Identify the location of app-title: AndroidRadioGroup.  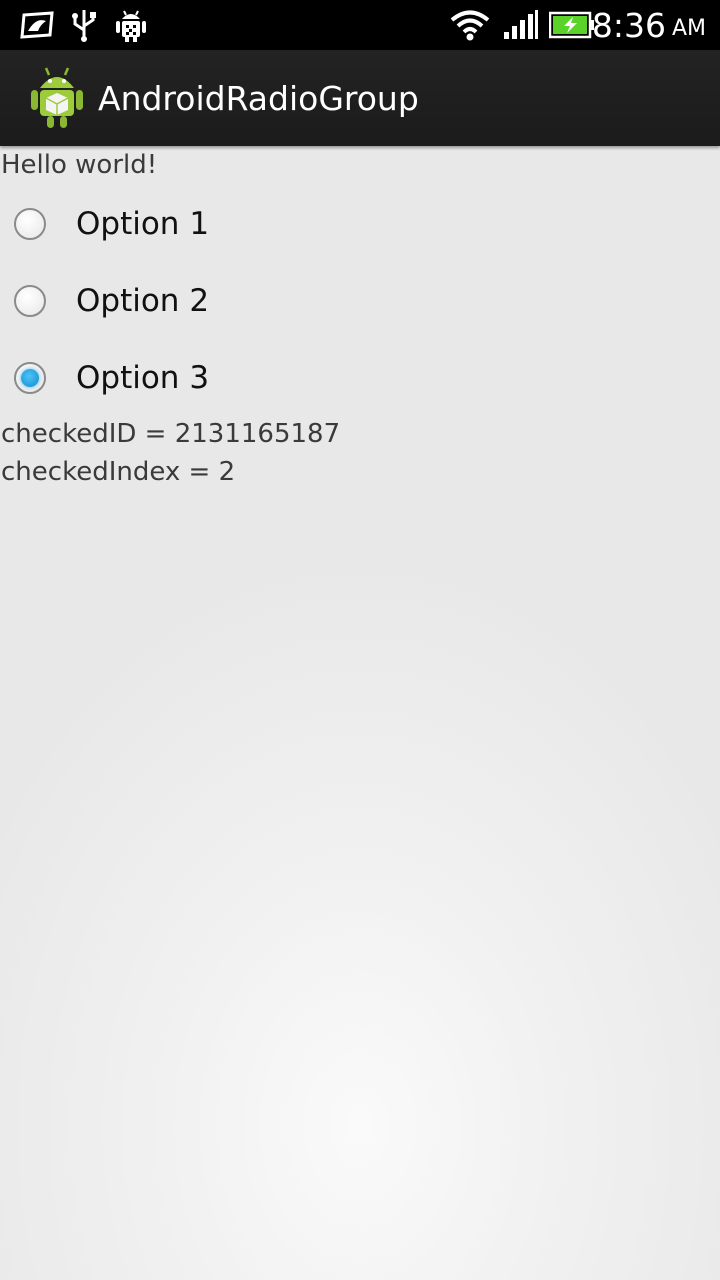
(258, 98).